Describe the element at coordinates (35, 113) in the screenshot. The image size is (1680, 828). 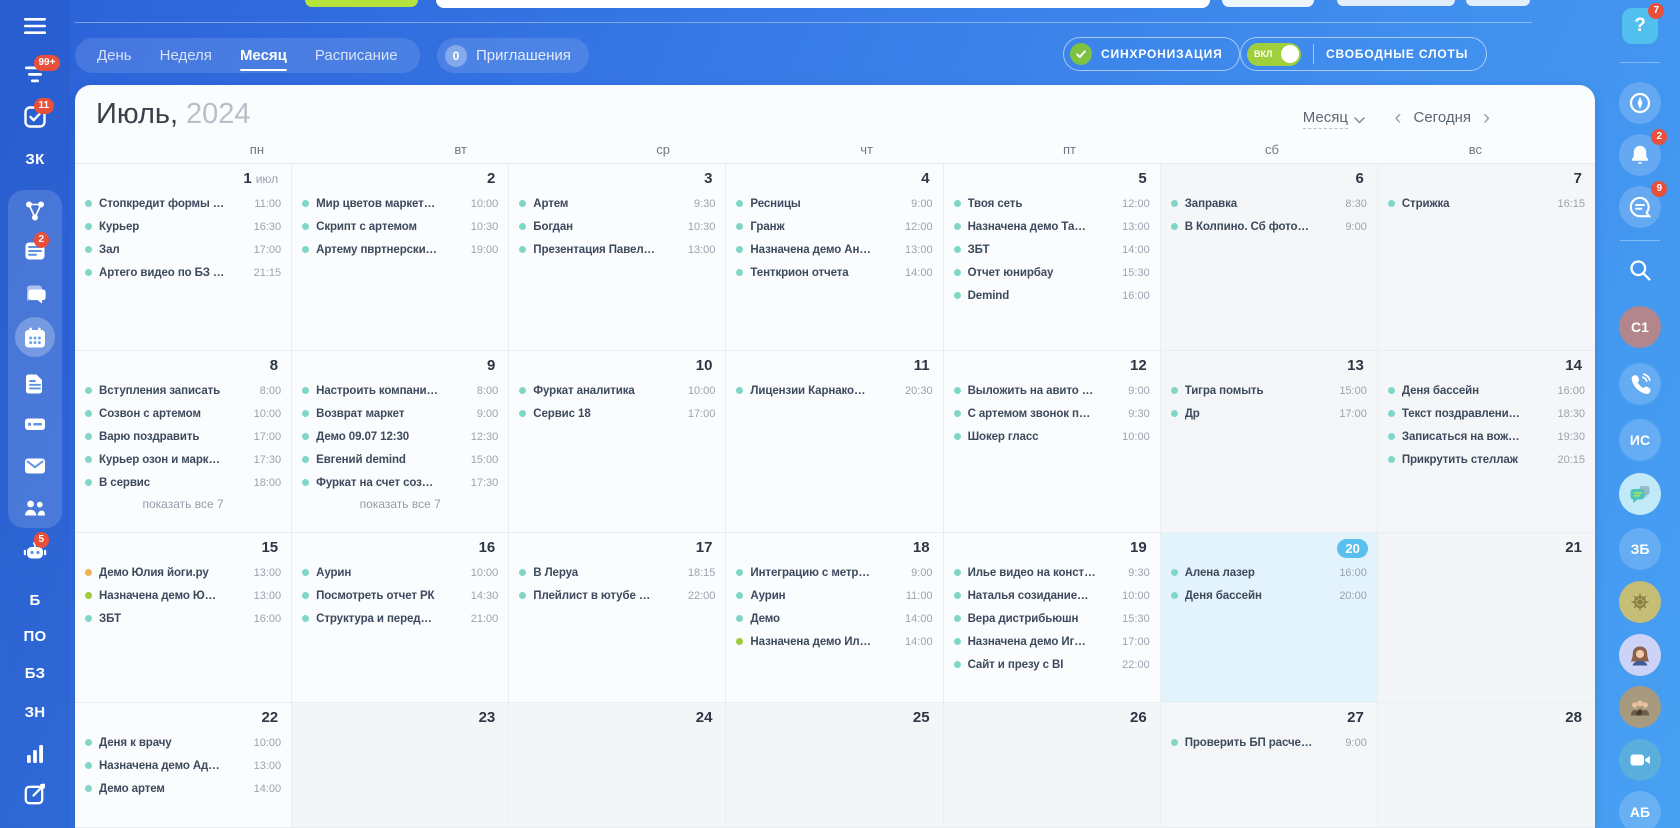
I see `tasks-icon: 11` at that location.